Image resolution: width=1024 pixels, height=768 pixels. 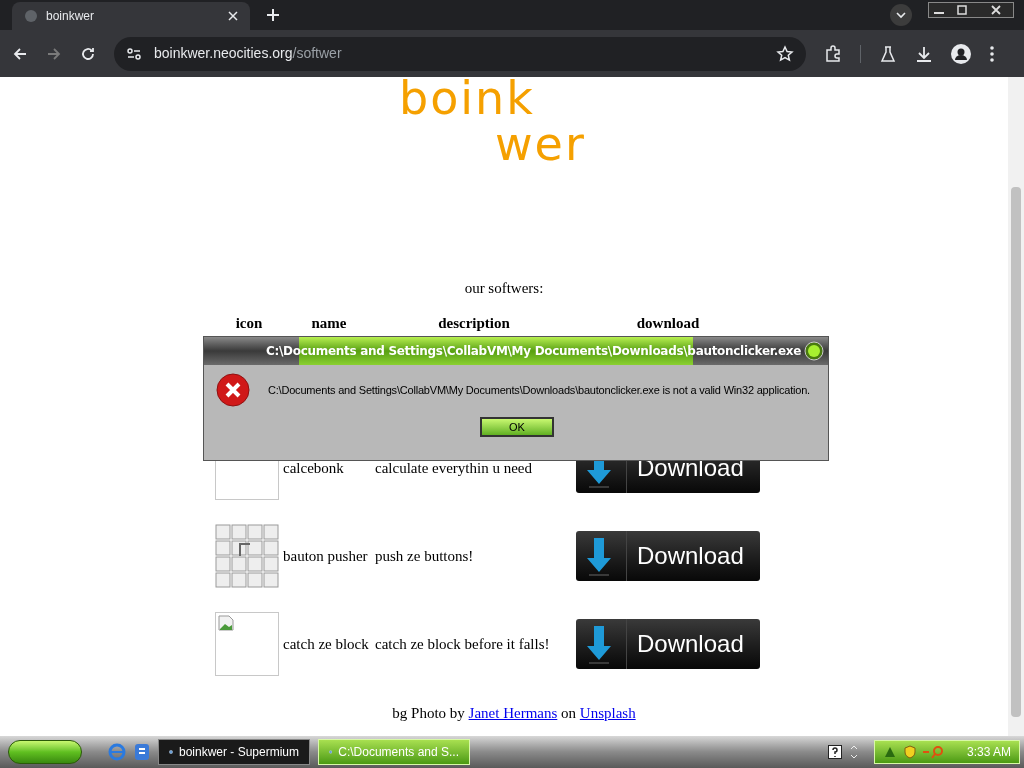 I want to click on tab-title: boinkwer, so click(x=71, y=16).